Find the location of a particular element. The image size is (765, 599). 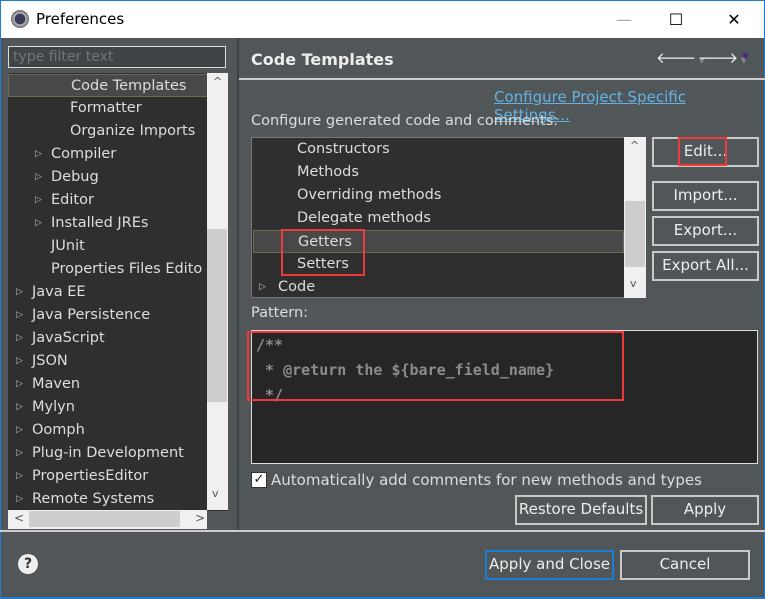

tree-item: ▷ Remote Systems is located at coordinates (108, 499).